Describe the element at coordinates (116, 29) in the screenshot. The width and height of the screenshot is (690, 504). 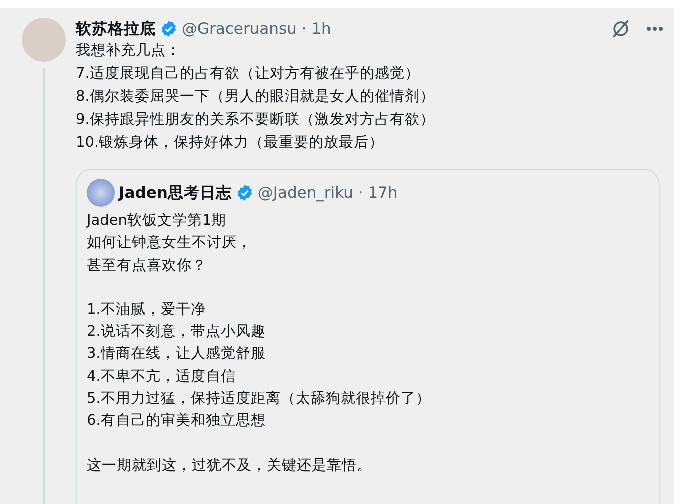
I see `display-name: 软苏格拉底` at that location.